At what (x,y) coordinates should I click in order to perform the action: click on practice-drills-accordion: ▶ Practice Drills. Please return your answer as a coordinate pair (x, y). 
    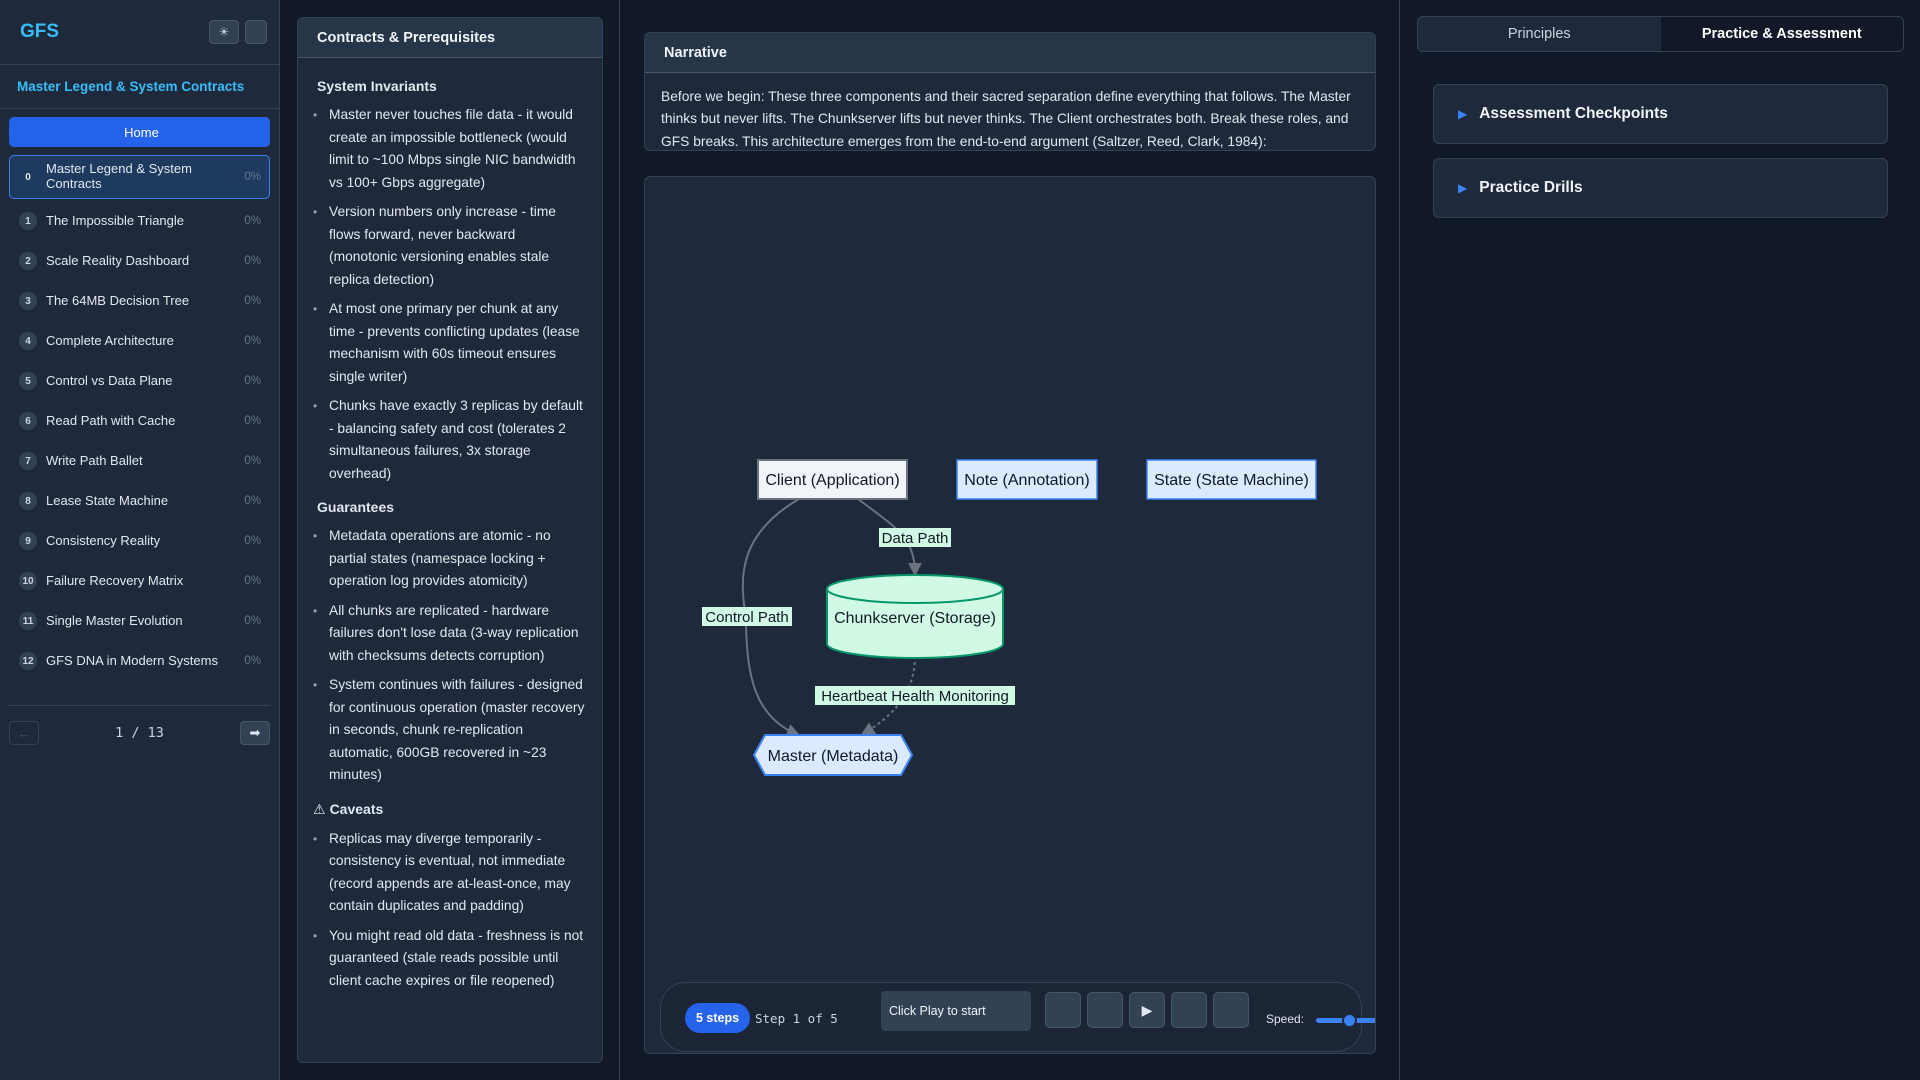
    Looking at the image, I should click on (1660, 188).